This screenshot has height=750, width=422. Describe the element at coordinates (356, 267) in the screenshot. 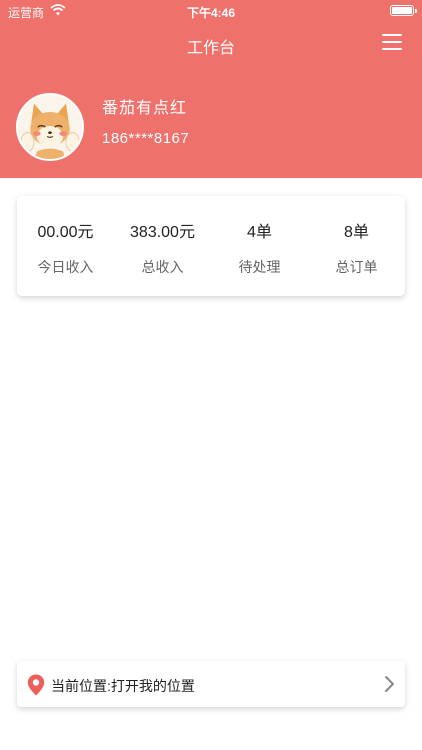

I see `stat-label: 总订单` at that location.